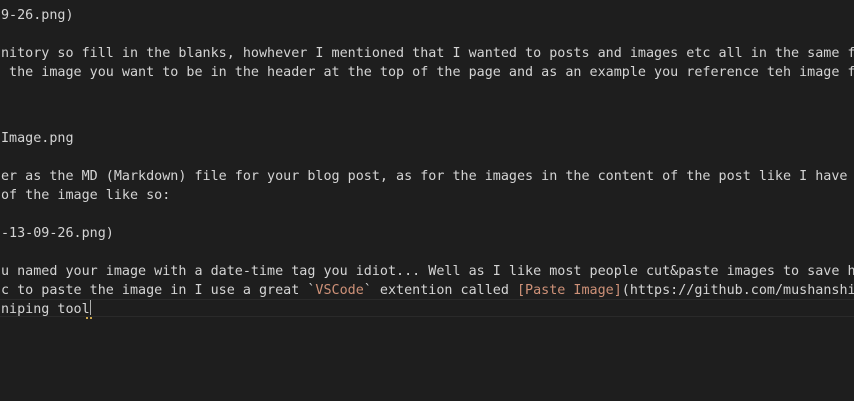  What do you see at coordinates (427, 233) in the screenshot?
I see `editor-line-12: -13-09-26.png)` at bounding box center [427, 233].